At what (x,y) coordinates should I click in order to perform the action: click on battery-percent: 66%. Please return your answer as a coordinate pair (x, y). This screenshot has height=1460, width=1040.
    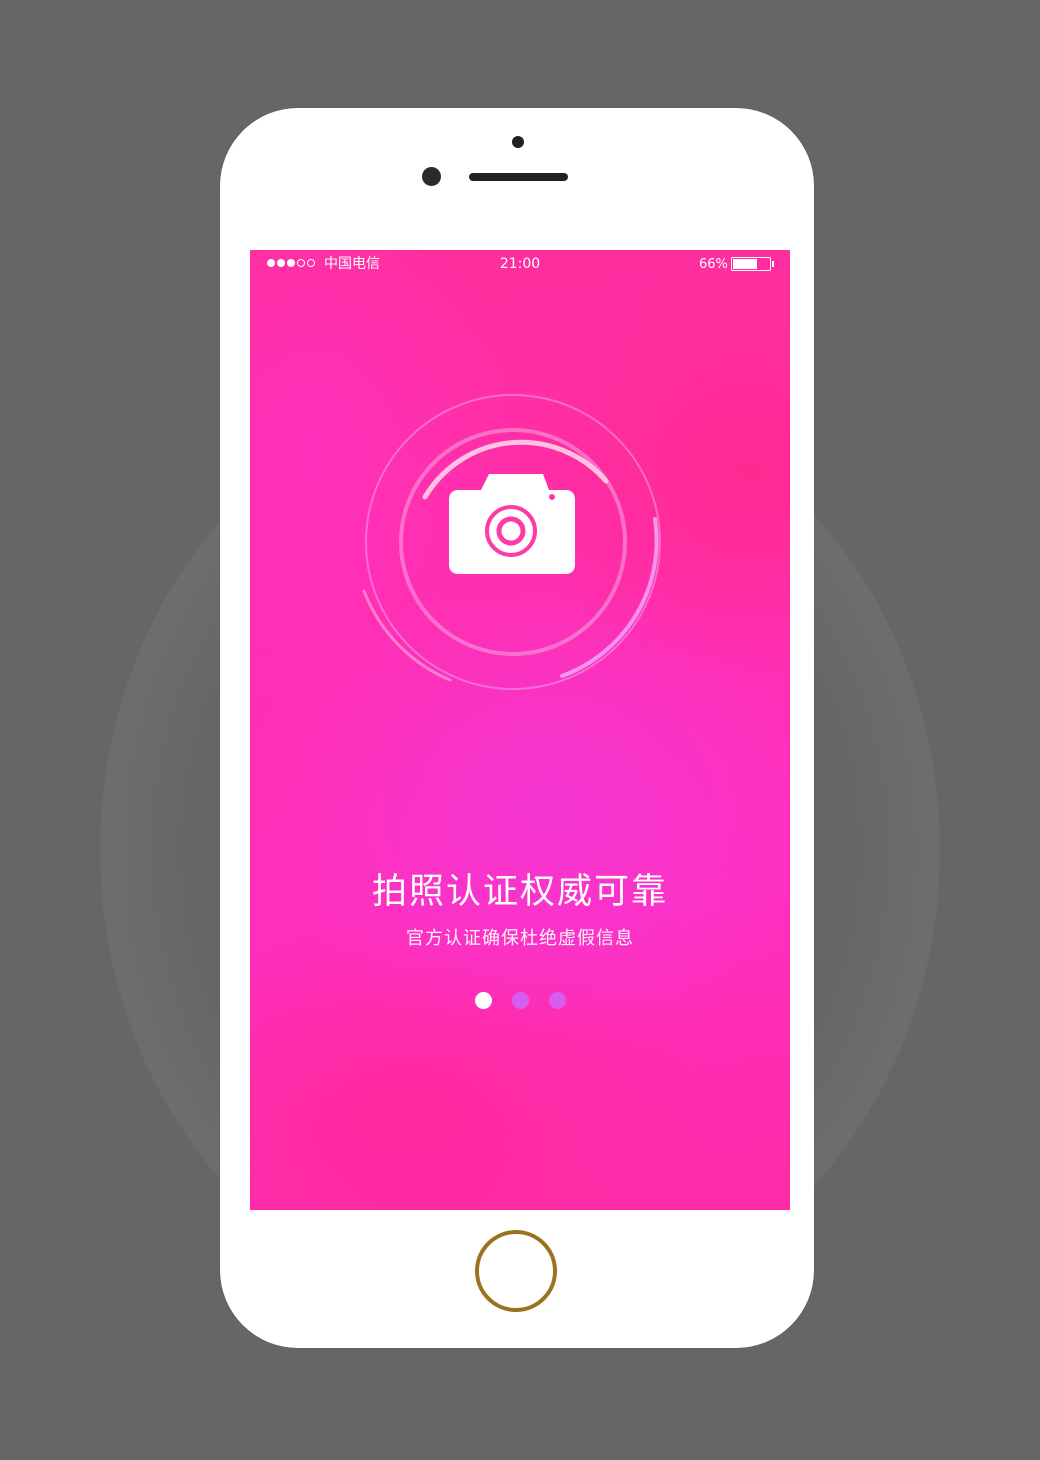
    Looking at the image, I should click on (713, 264).